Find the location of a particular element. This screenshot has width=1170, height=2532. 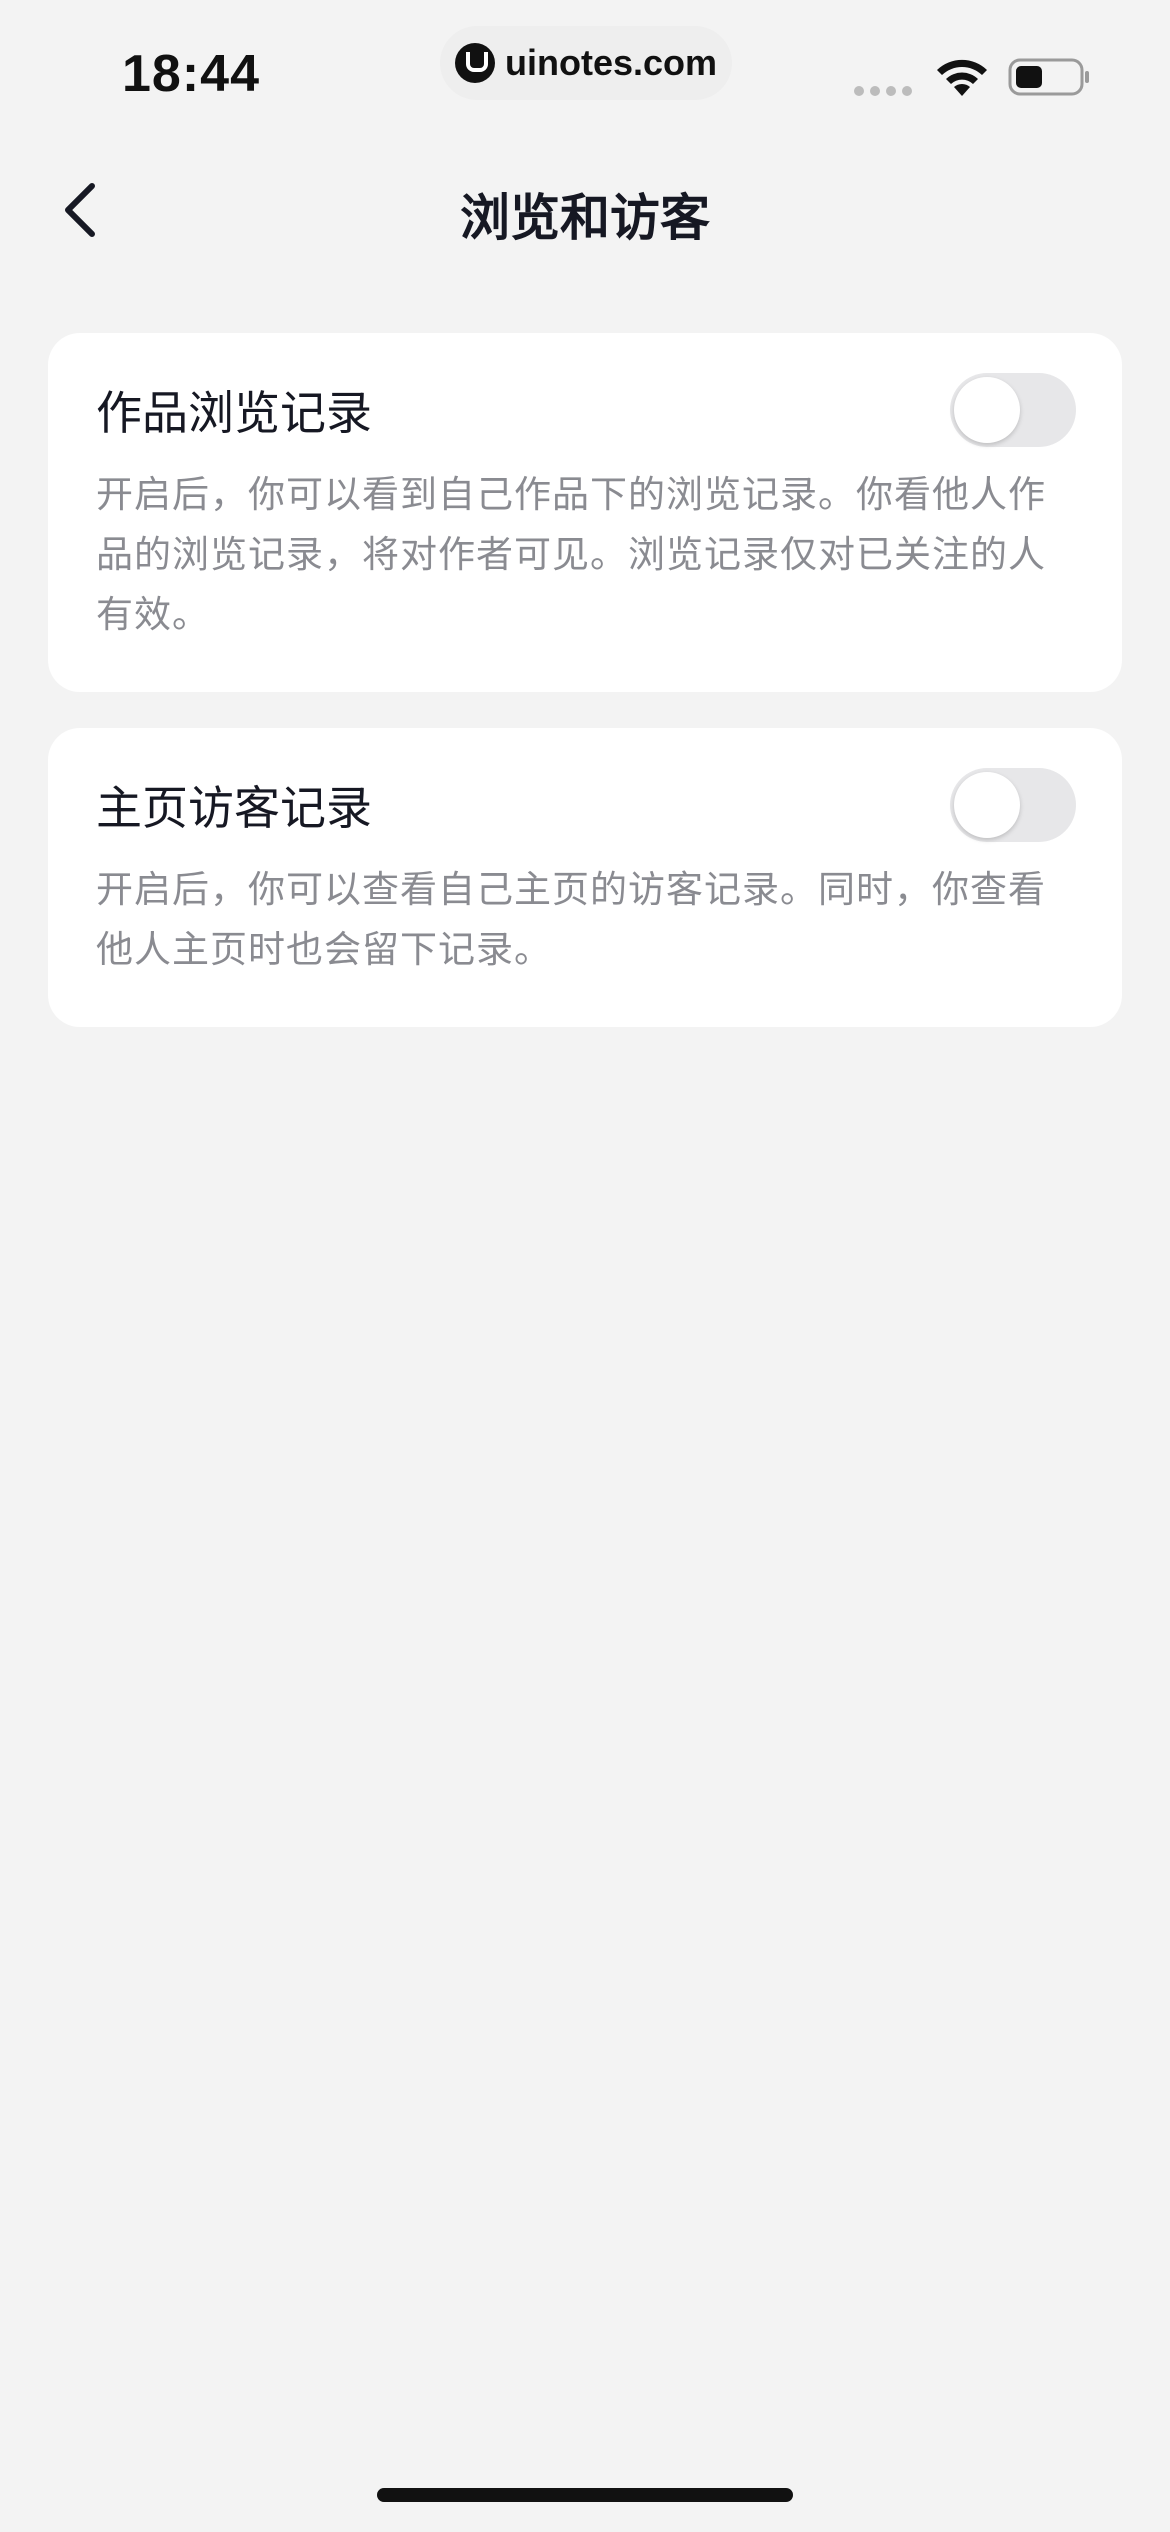

home-indicator is located at coordinates (585, 2495).